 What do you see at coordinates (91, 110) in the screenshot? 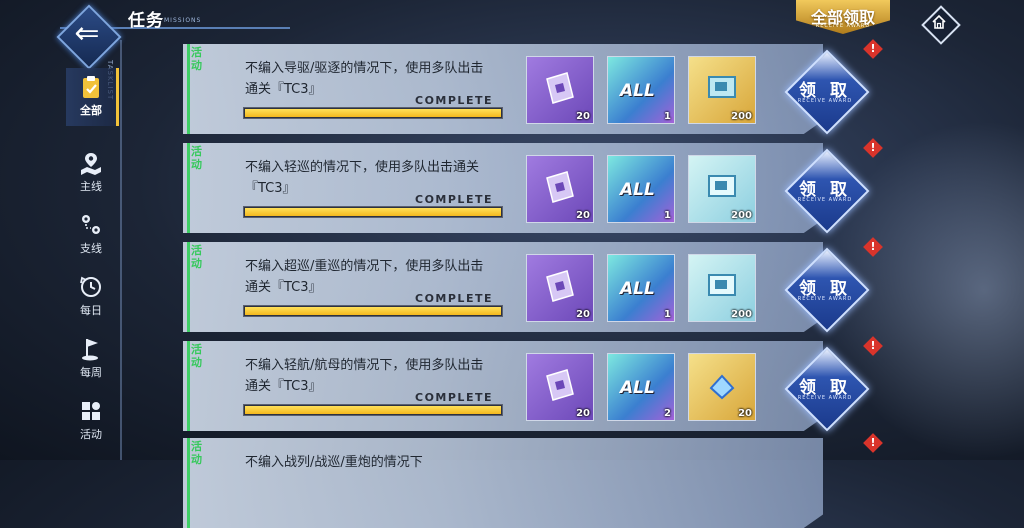
I see `sidebar-item-label: 全部` at bounding box center [91, 110].